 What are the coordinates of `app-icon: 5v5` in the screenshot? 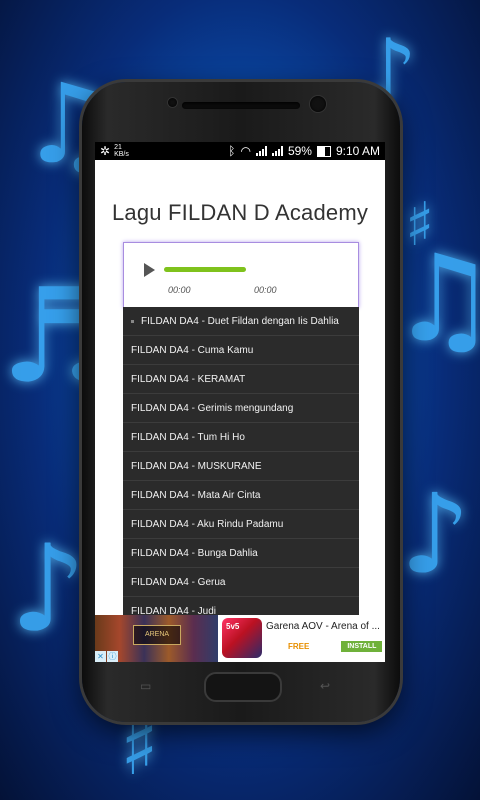 It's located at (242, 638).